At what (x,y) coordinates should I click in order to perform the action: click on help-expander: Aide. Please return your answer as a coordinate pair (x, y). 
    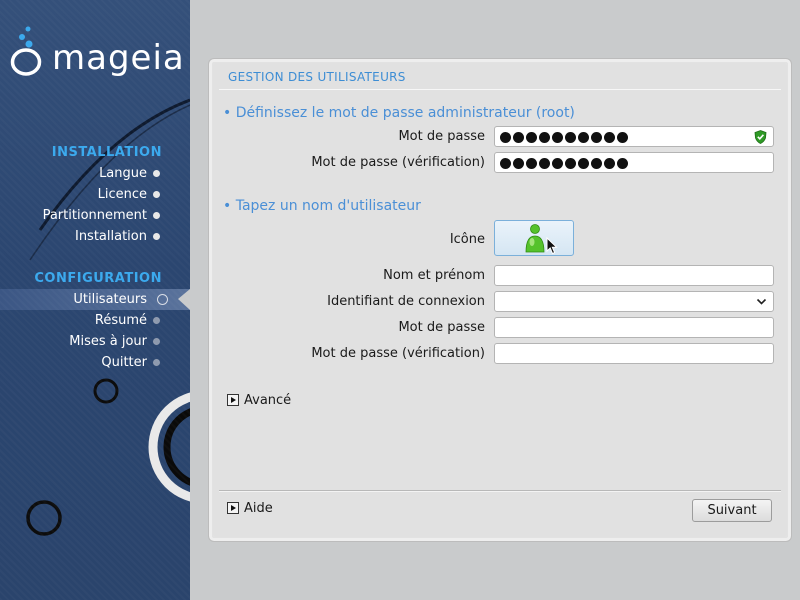
    Looking at the image, I should click on (250, 509).